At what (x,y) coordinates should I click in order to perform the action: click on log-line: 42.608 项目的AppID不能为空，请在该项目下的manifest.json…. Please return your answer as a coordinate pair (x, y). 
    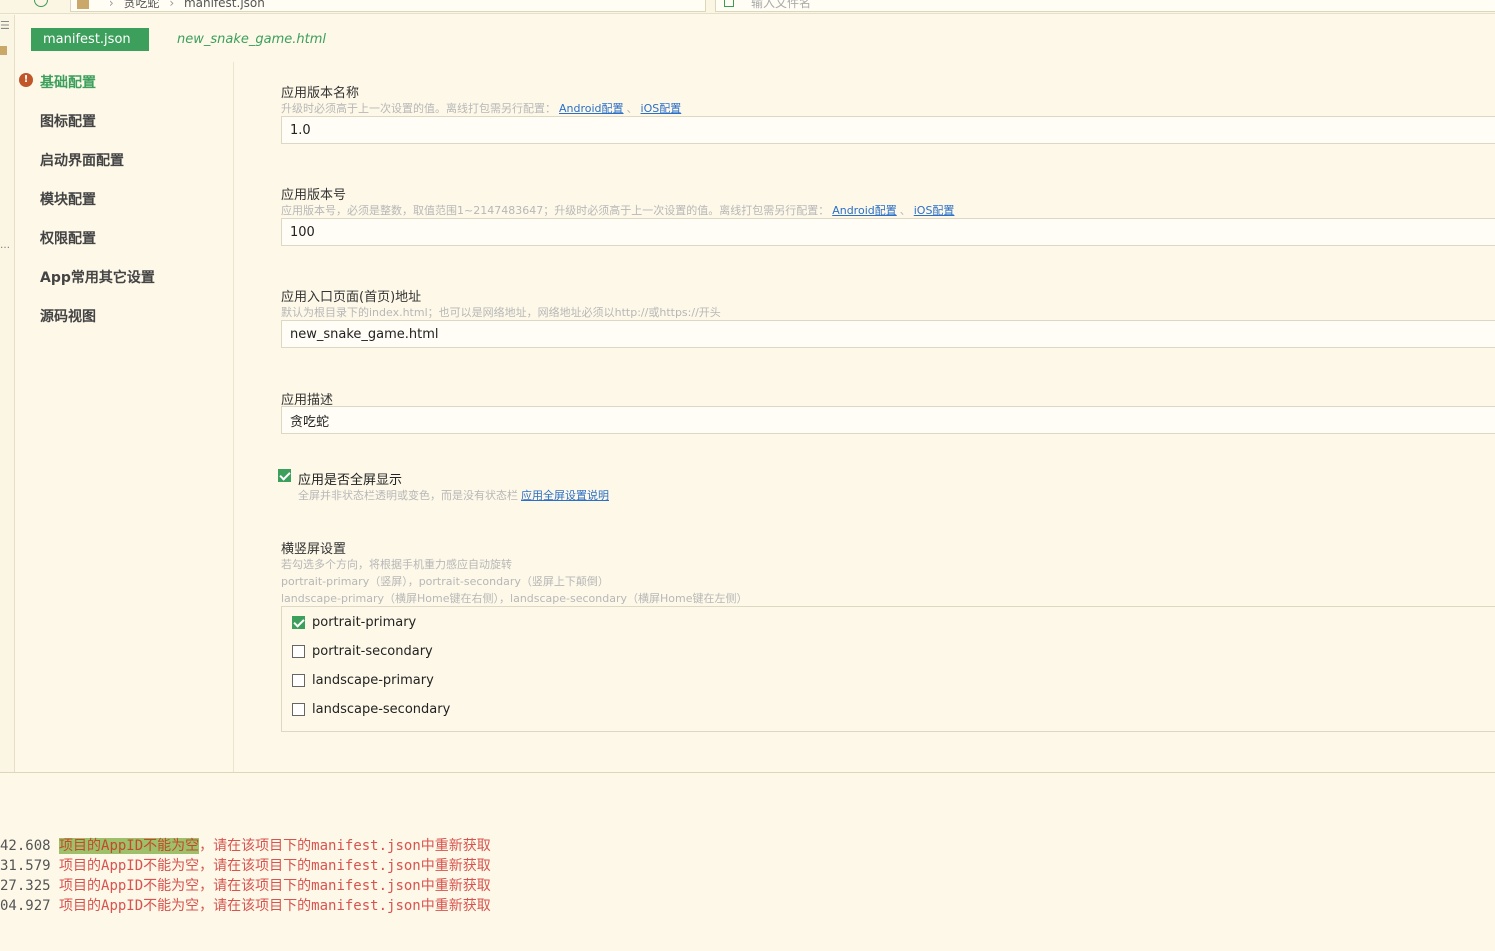
    Looking at the image, I should click on (245, 846).